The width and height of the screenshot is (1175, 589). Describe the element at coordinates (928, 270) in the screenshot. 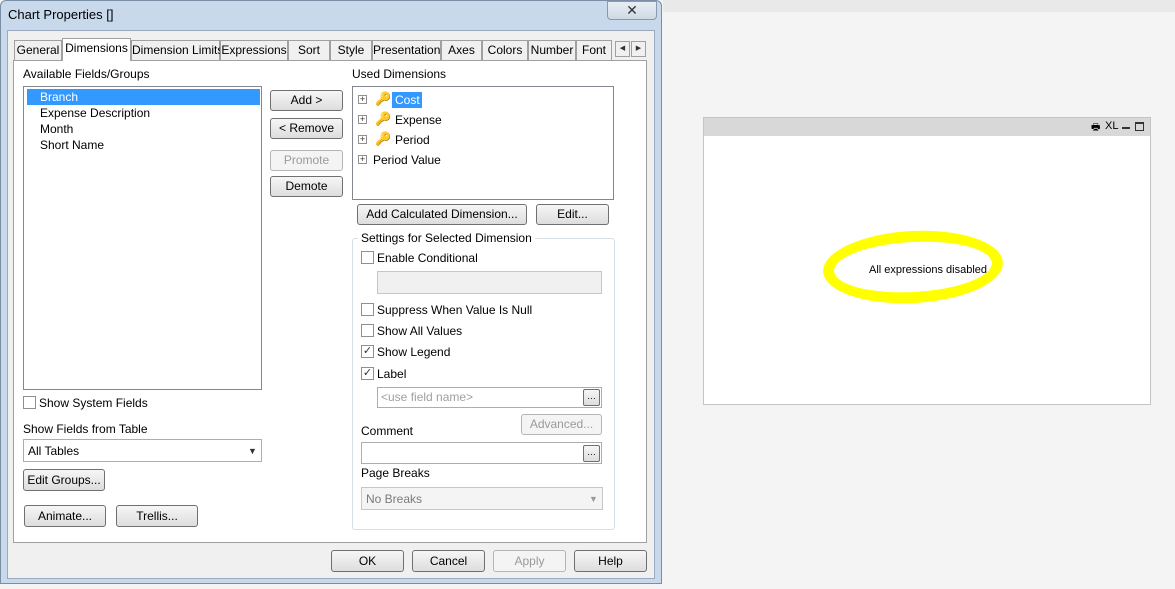

I see `chart-message: All expressions disabled` at that location.